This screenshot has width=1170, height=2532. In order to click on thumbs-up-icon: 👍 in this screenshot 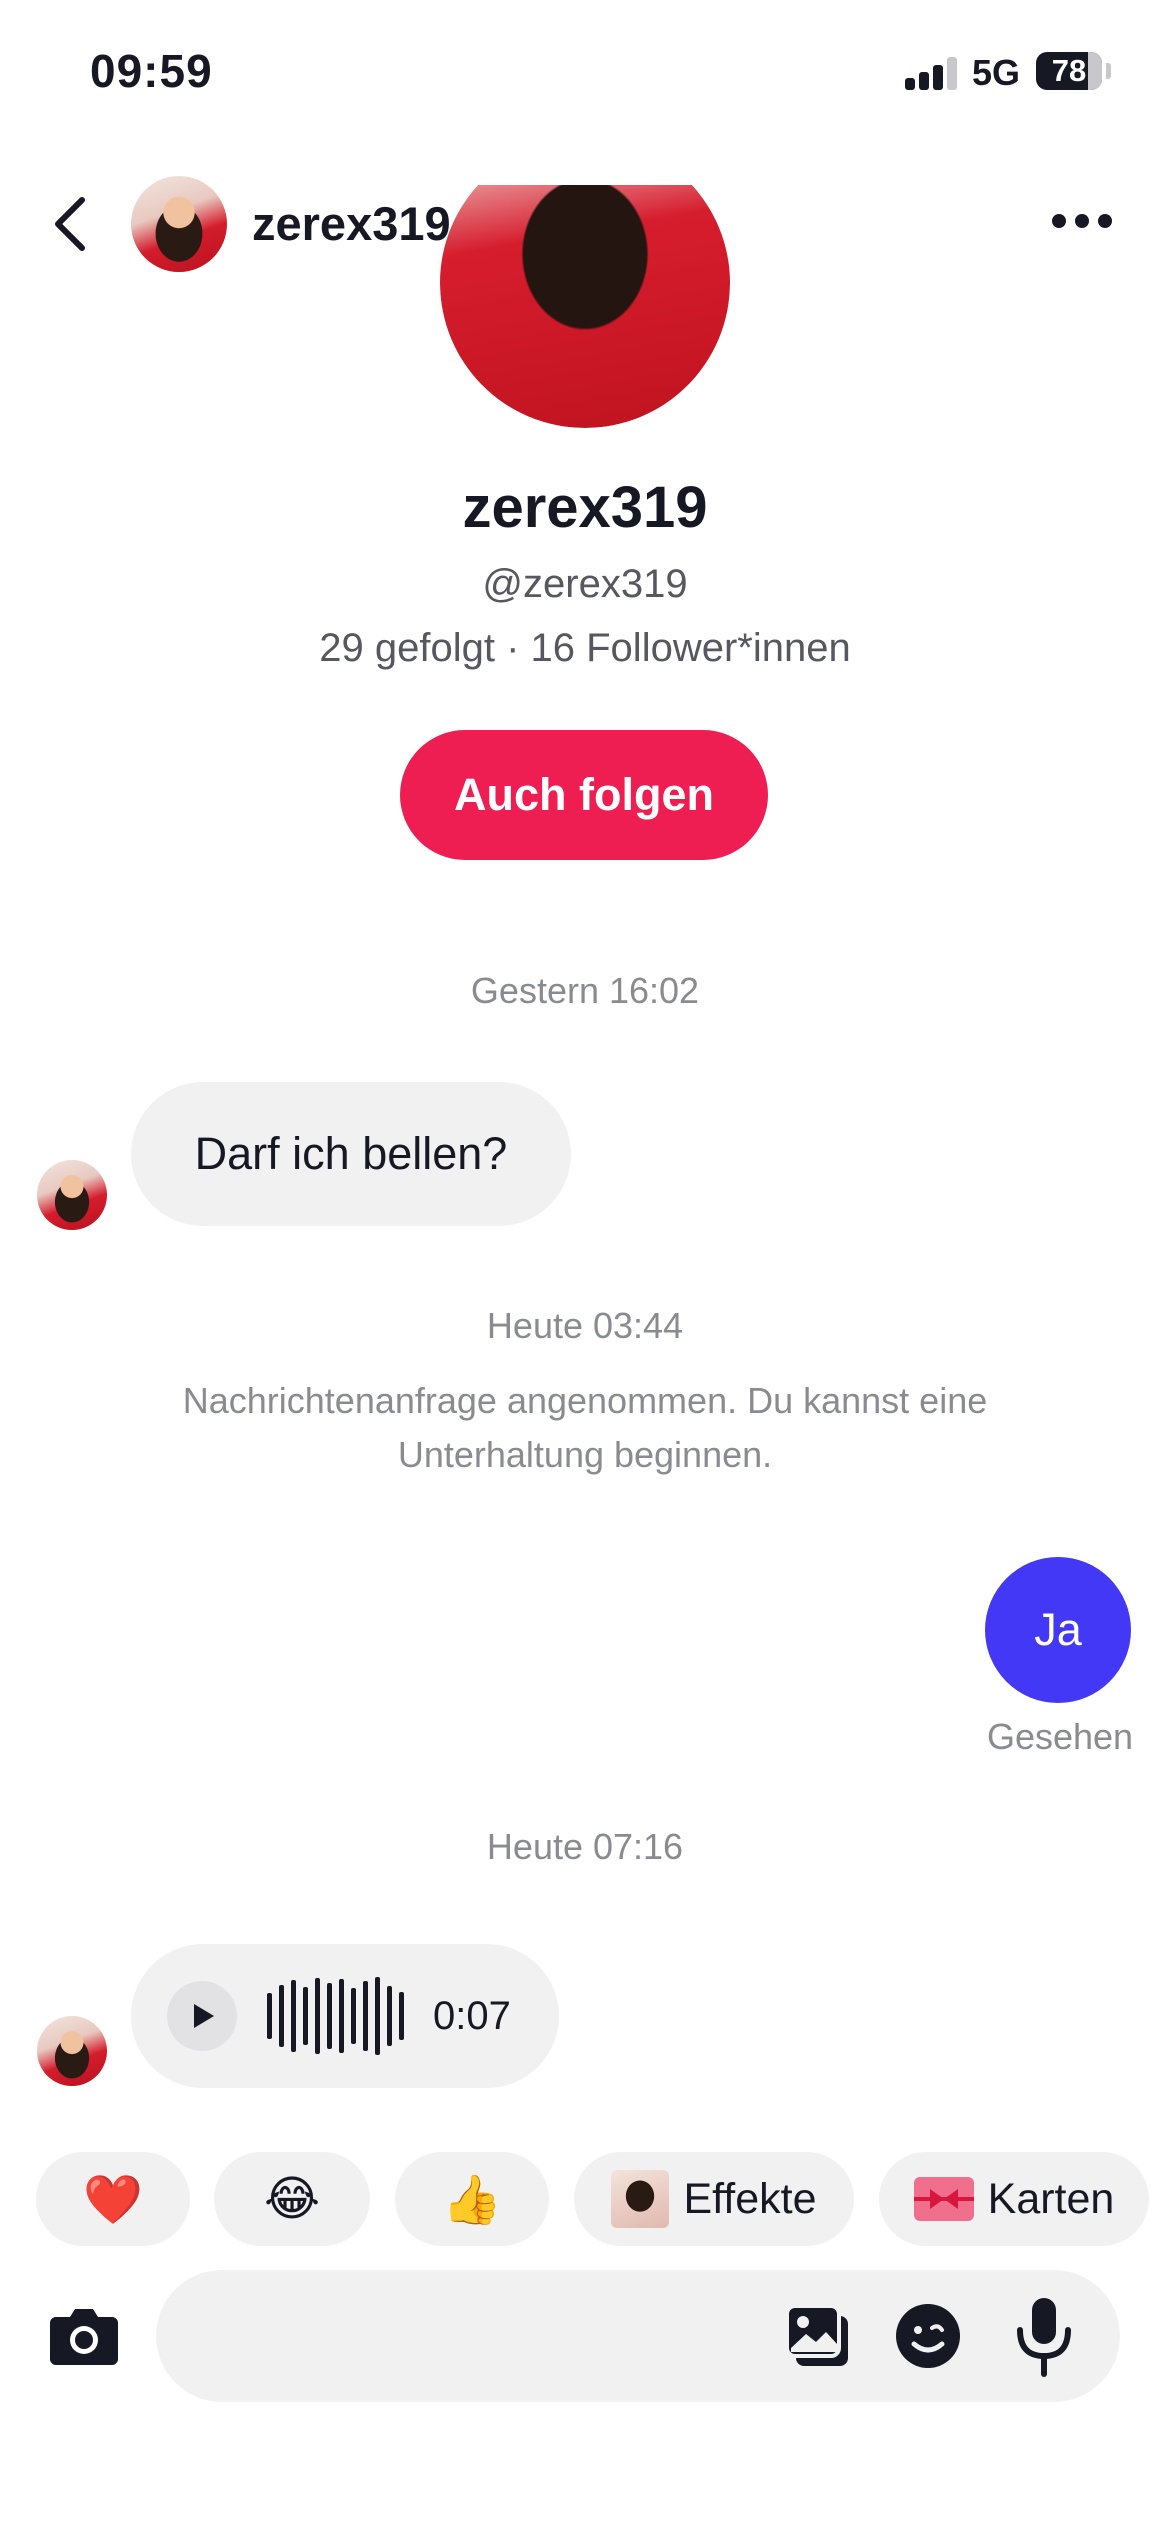, I will do `click(472, 2200)`.